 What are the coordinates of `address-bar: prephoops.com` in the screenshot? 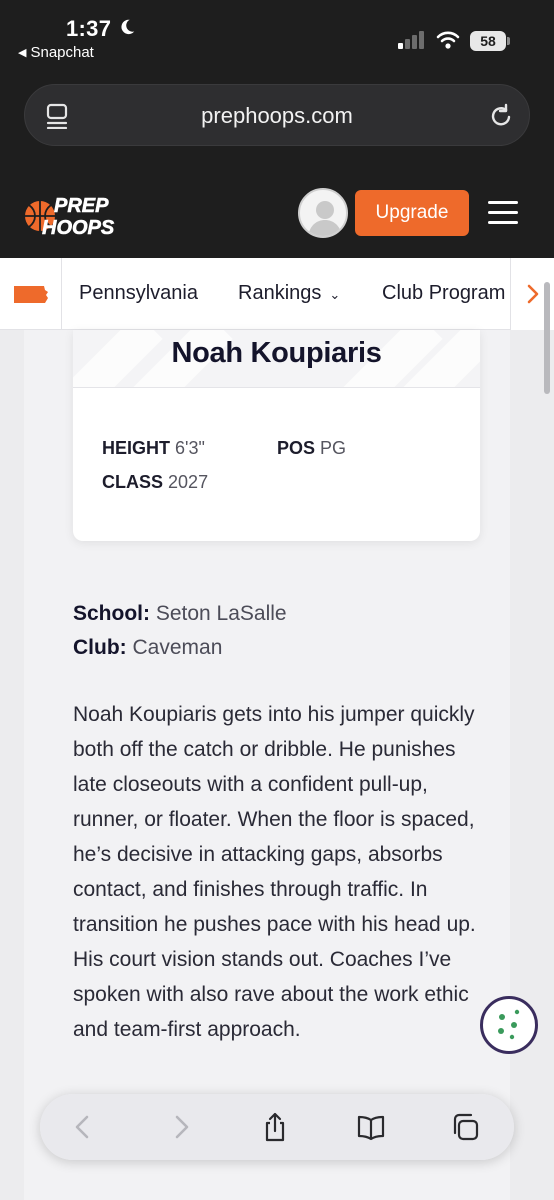 It's located at (277, 115).